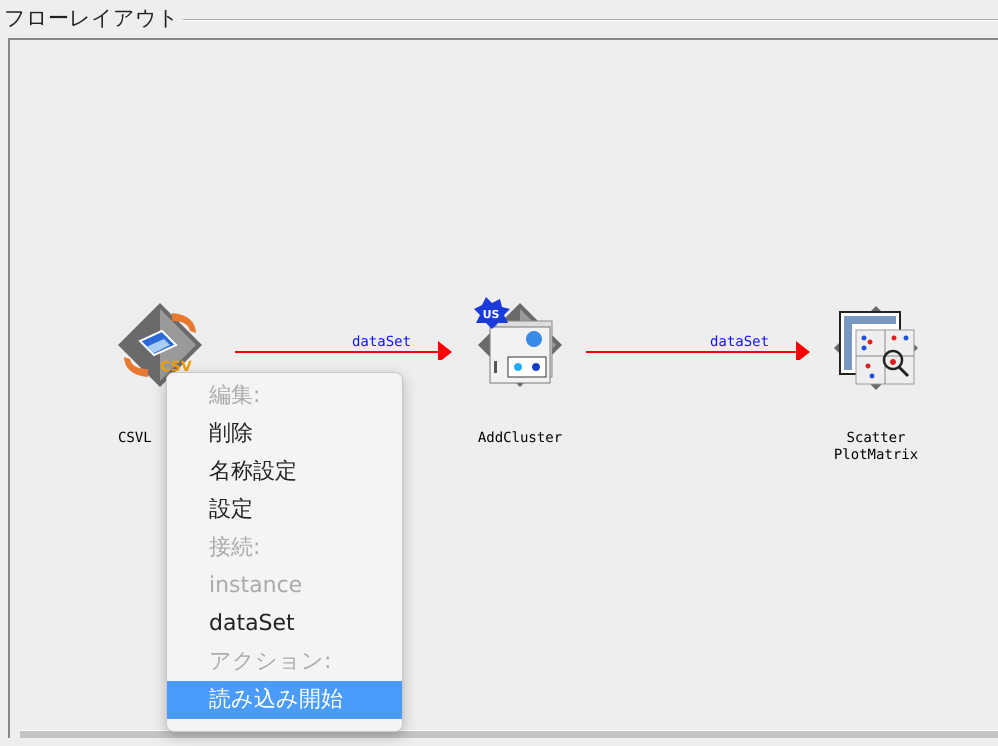 This screenshot has height=746, width=998. I want to click on menu-section-header: 編集:, so click(235, 396).